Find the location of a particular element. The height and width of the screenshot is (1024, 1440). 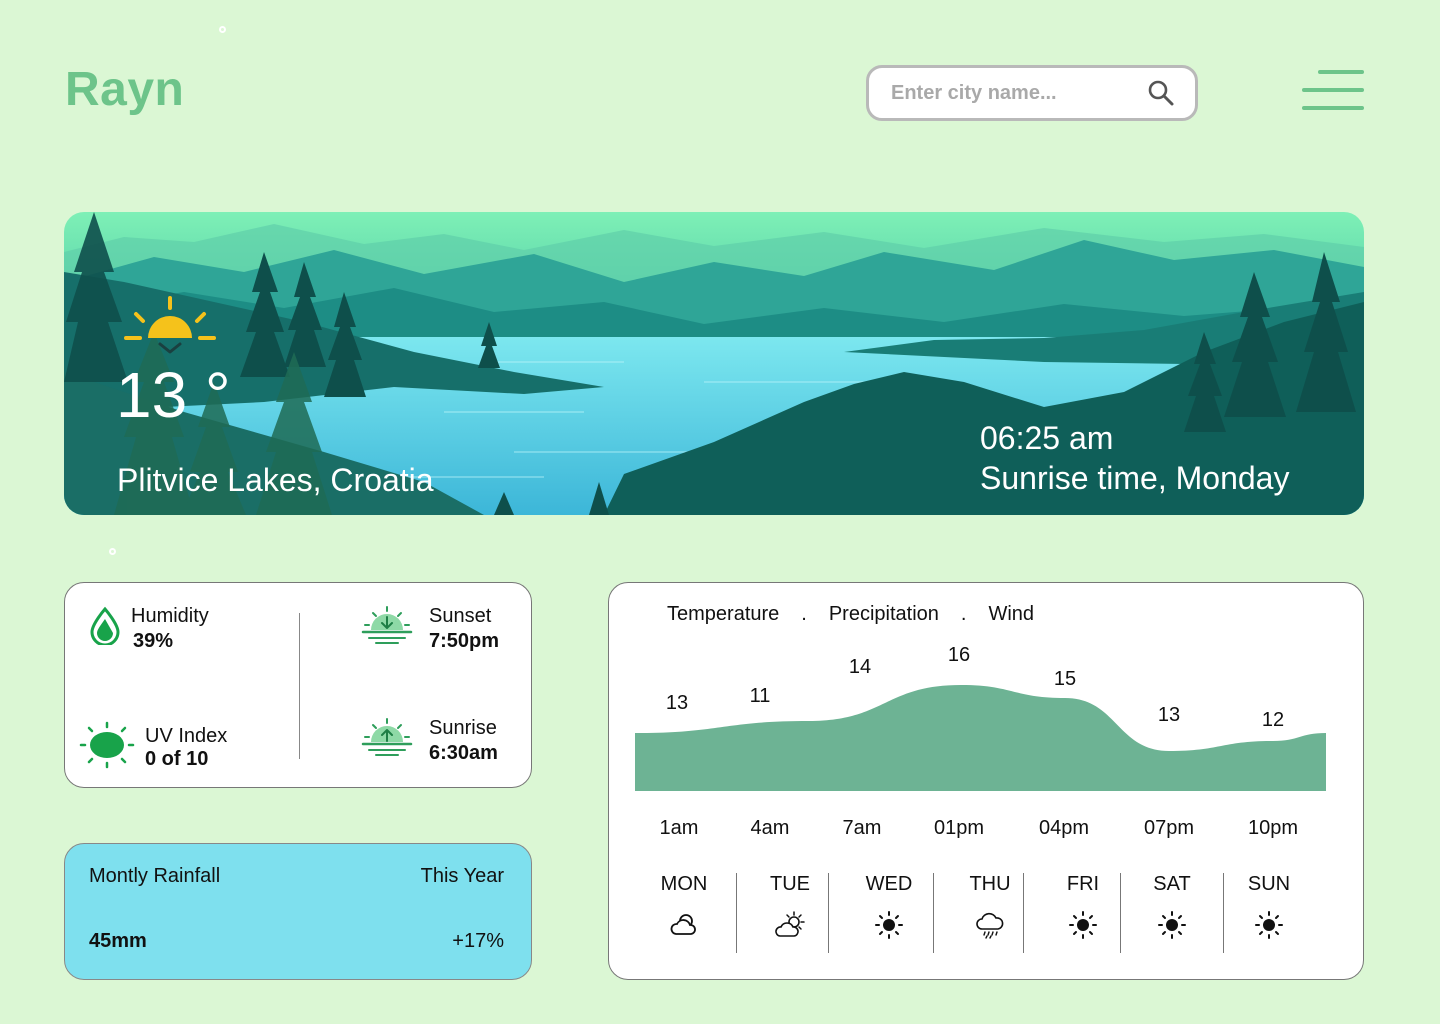

temperature-value-label: 12 is located at coordinates (1273, 720).